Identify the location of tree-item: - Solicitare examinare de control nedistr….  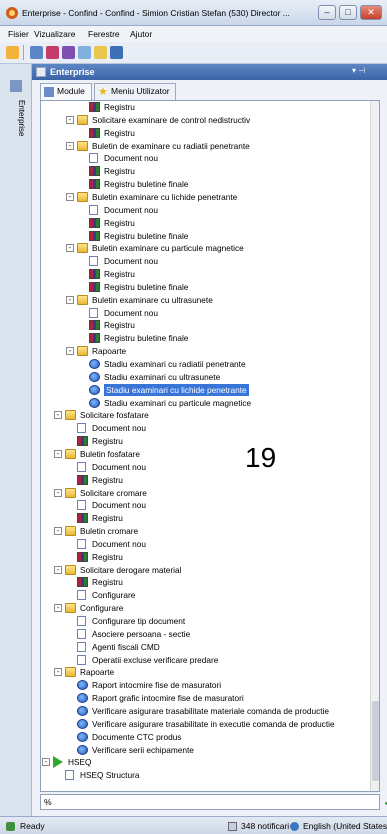
(201, 120).